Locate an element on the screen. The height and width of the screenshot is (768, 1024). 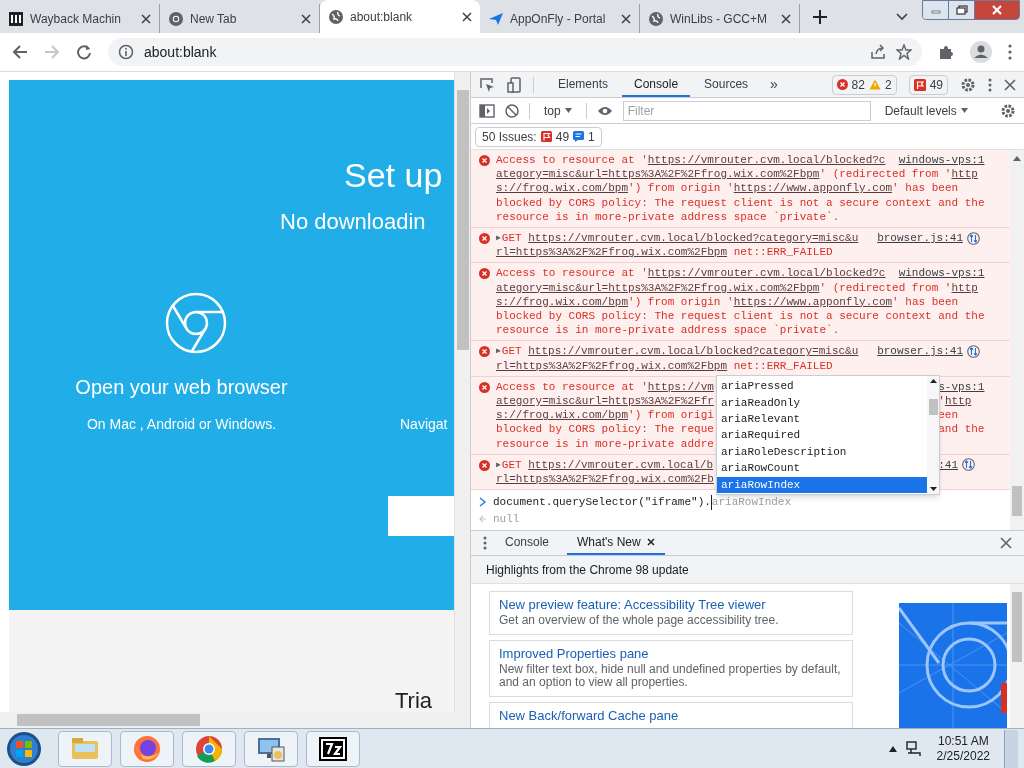
more-tabs-button: » is located at coordinates (774, 84).